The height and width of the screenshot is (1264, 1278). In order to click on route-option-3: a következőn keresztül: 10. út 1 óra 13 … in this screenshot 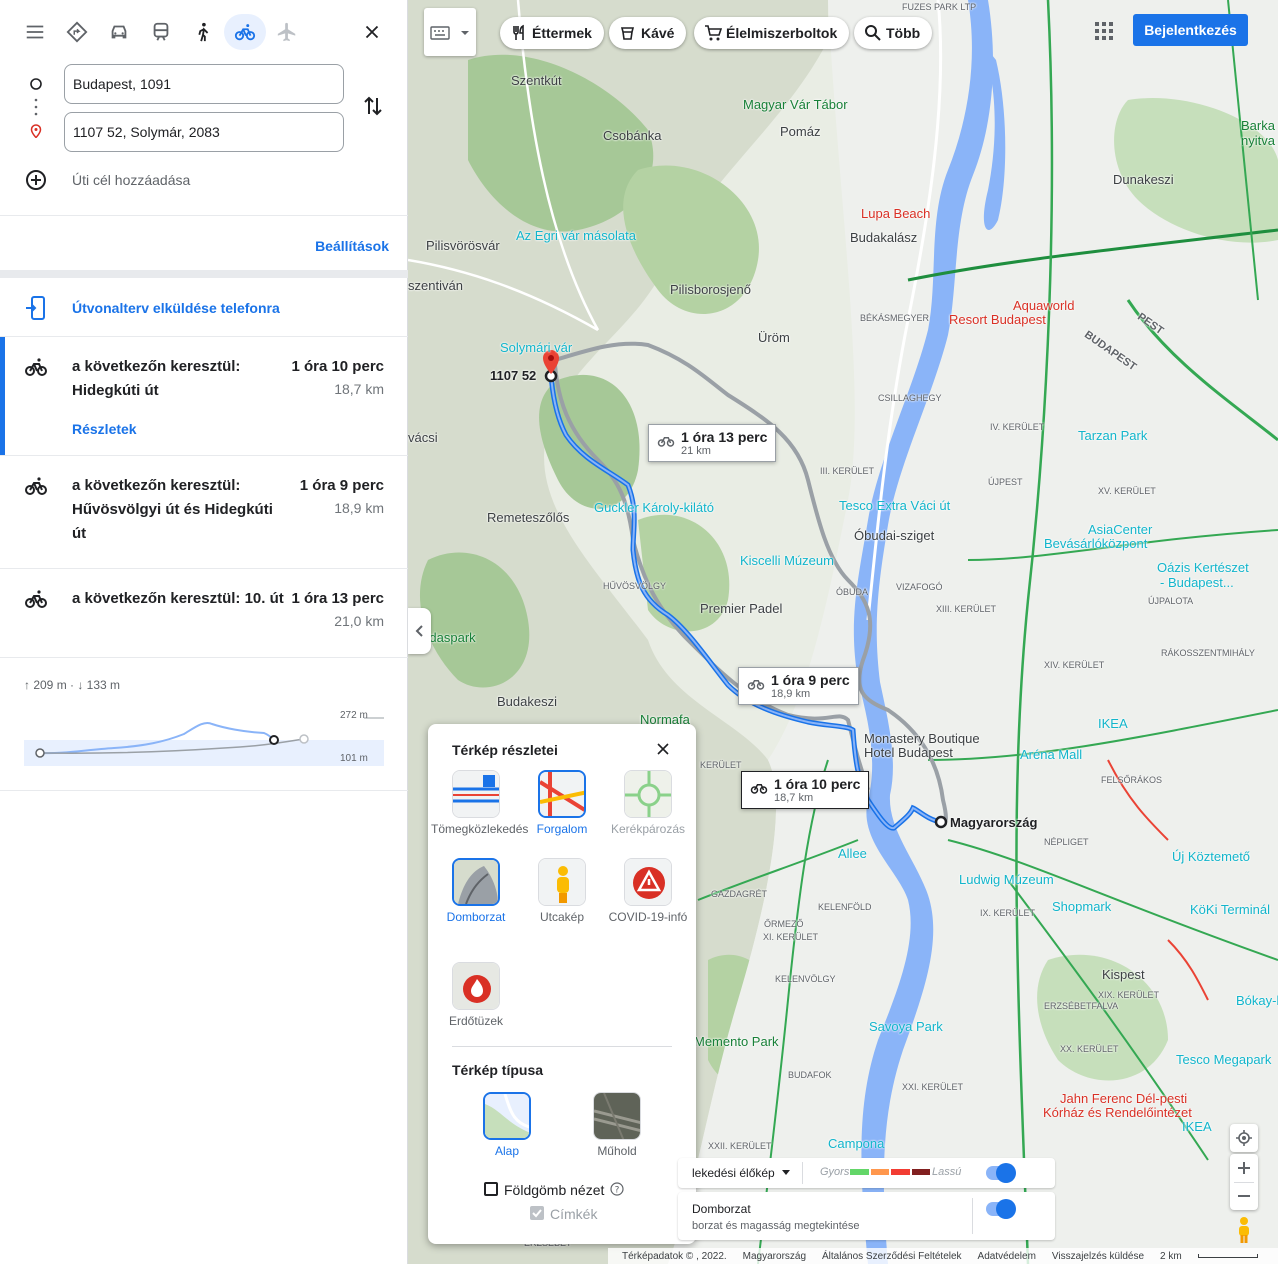, I will do `click(204, 613)`.